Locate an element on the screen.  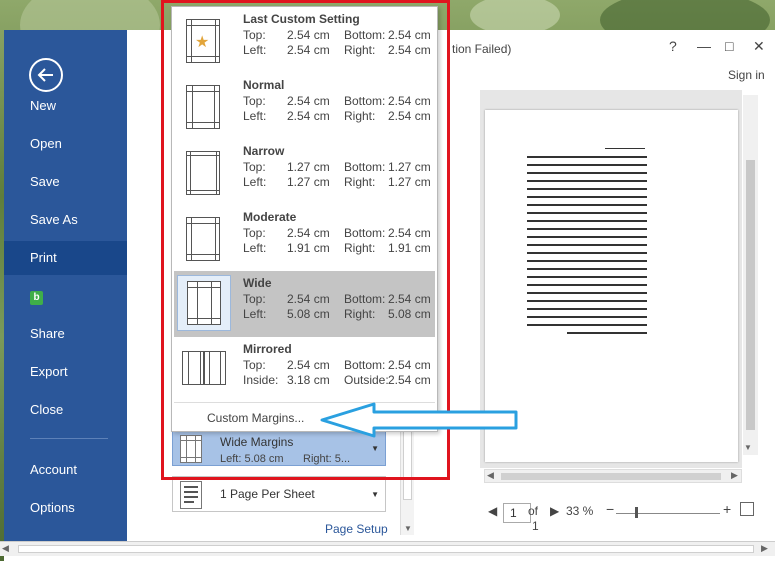
zoom-to-page-icon is located at coordinates (747, 509).